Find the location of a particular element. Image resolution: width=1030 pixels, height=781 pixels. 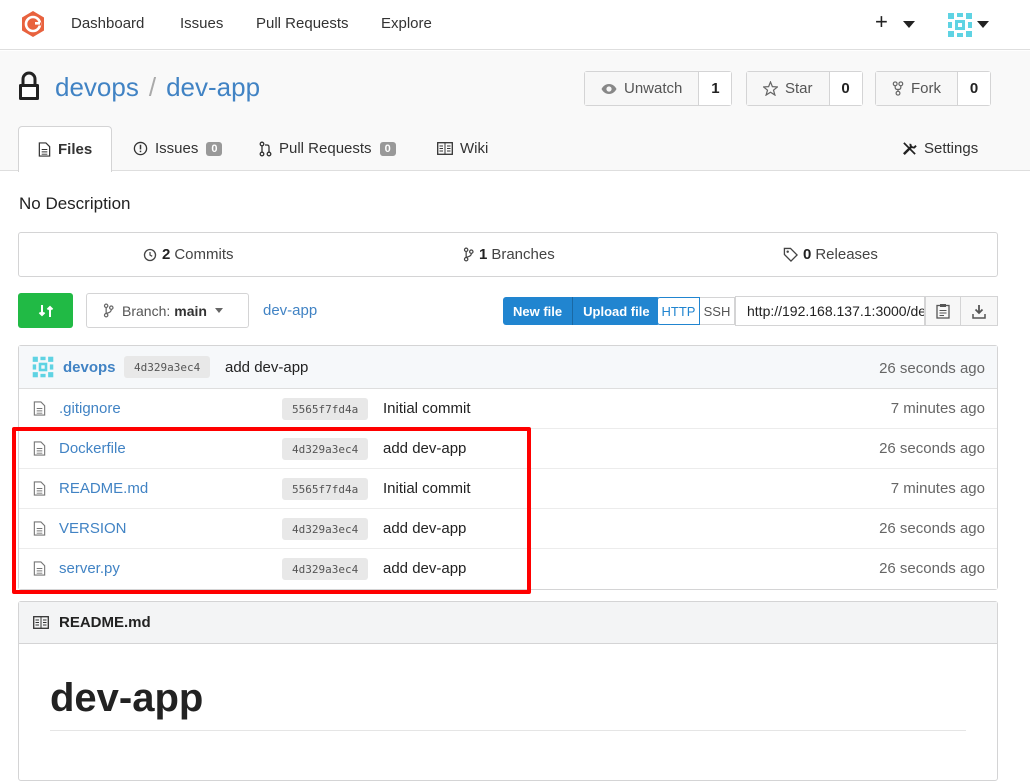

readme-divider is located at coordinates (508, 730).